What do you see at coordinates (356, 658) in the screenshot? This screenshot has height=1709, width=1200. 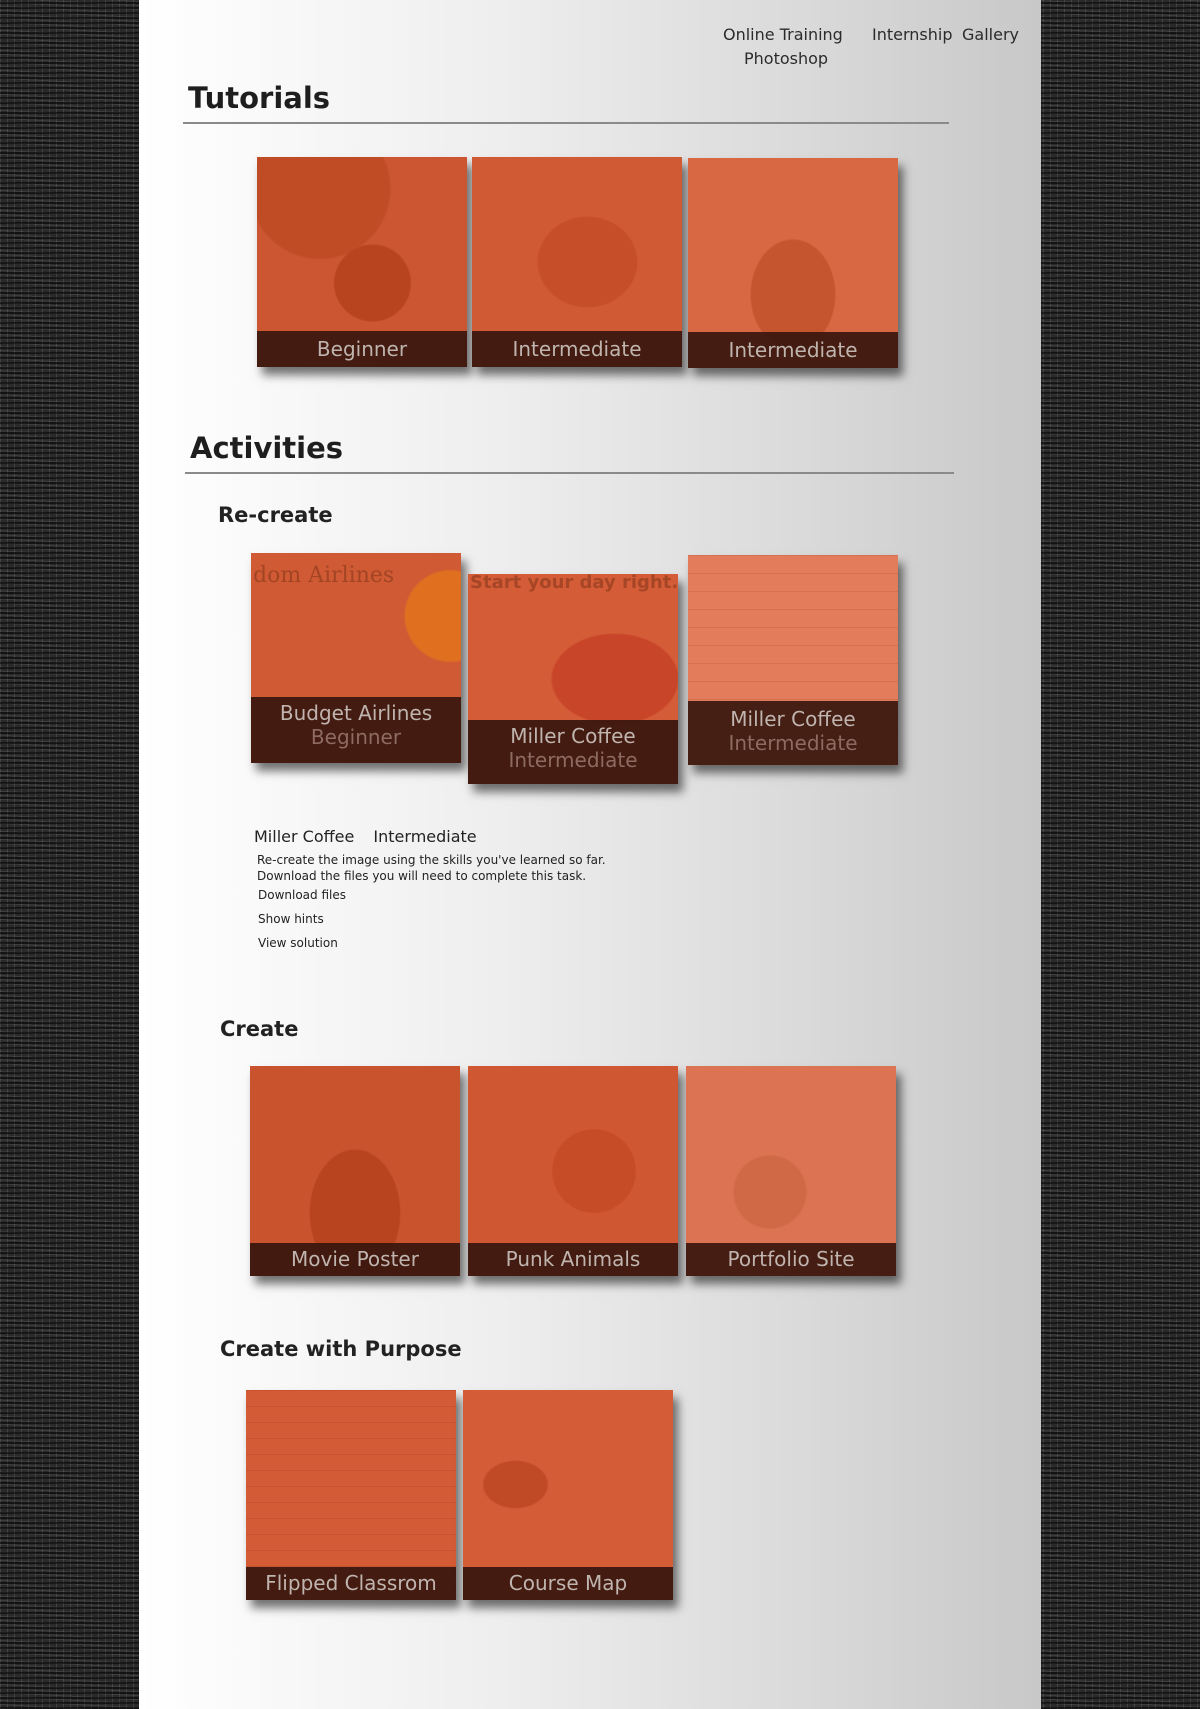 I see `recreate-card-budget-airlines: dom Airlines Budget Airlines Beginner` at bounding box center [356, 658].